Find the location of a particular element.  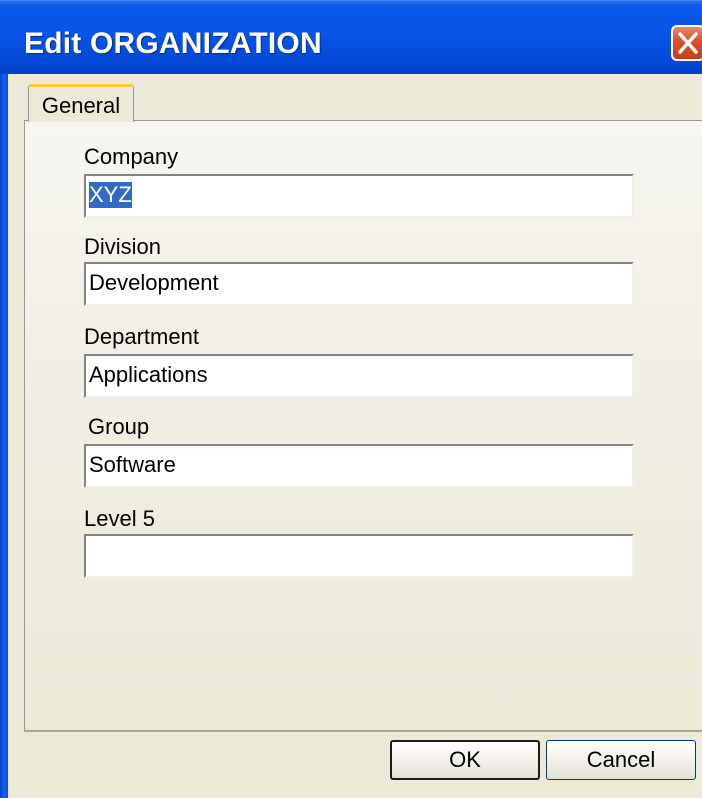

level-5-field is located at coordinates (359, 556).